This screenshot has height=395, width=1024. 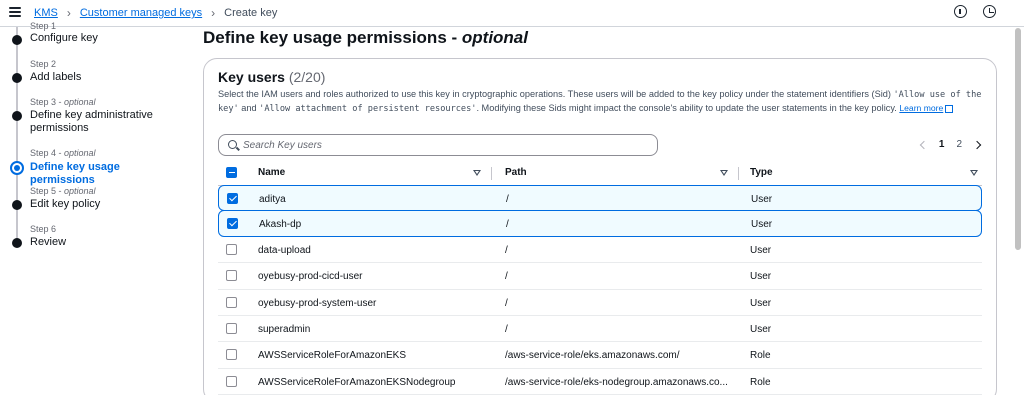 I want to click on chevron-left-icon, so click(x=924, y=144).